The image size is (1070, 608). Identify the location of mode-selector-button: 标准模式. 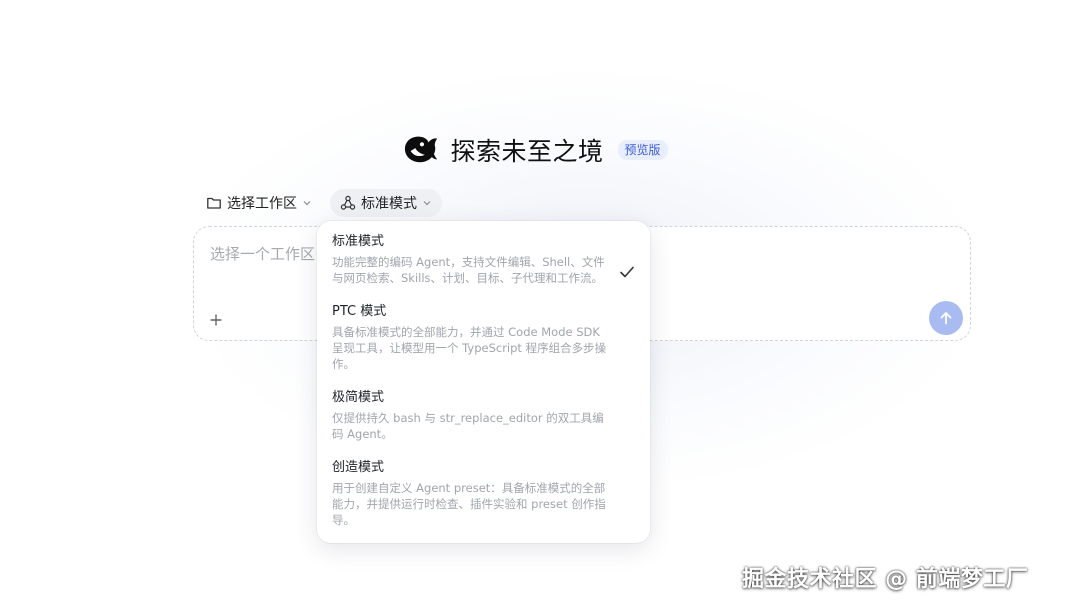
(386, 203).